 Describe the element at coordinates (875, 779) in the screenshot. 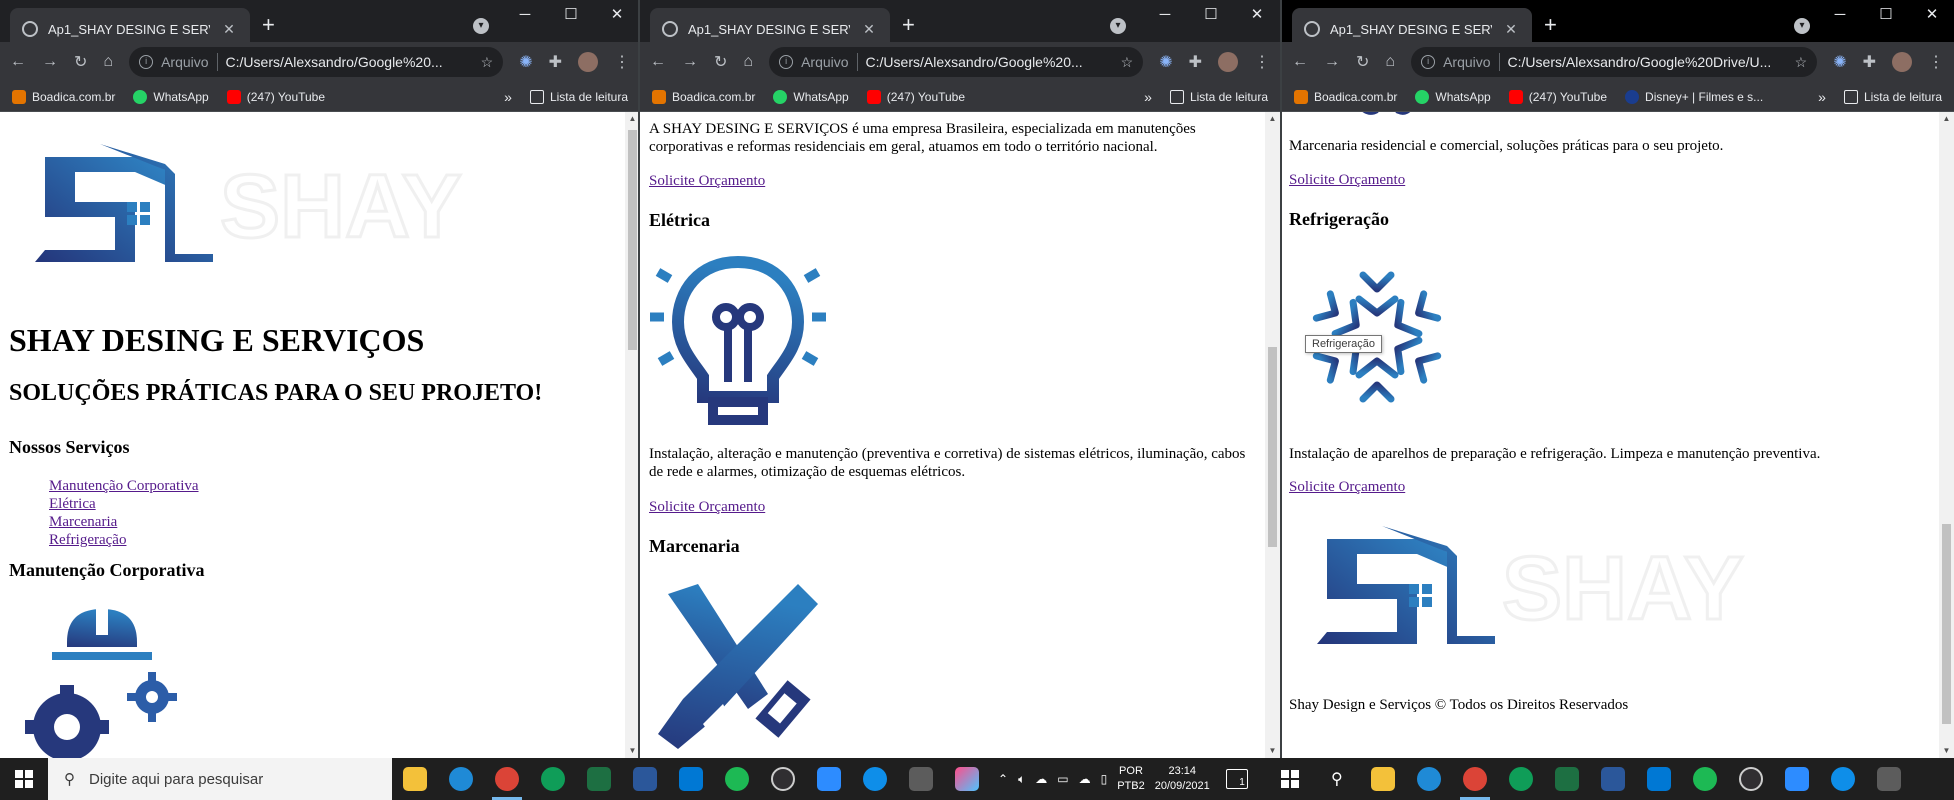

I see `teamviewer-app` at that location.